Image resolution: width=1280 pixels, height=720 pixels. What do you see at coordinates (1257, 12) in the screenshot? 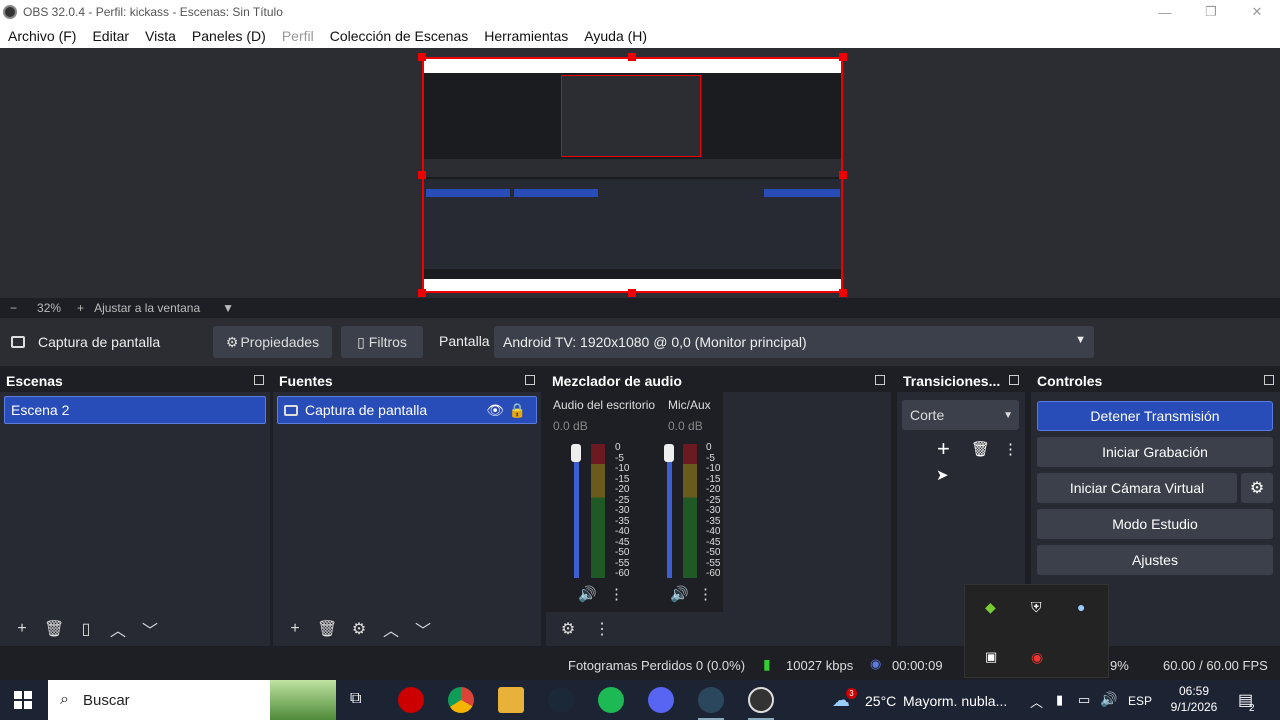
I see `close-icon: ✕` at bounding box center [1257, 12].